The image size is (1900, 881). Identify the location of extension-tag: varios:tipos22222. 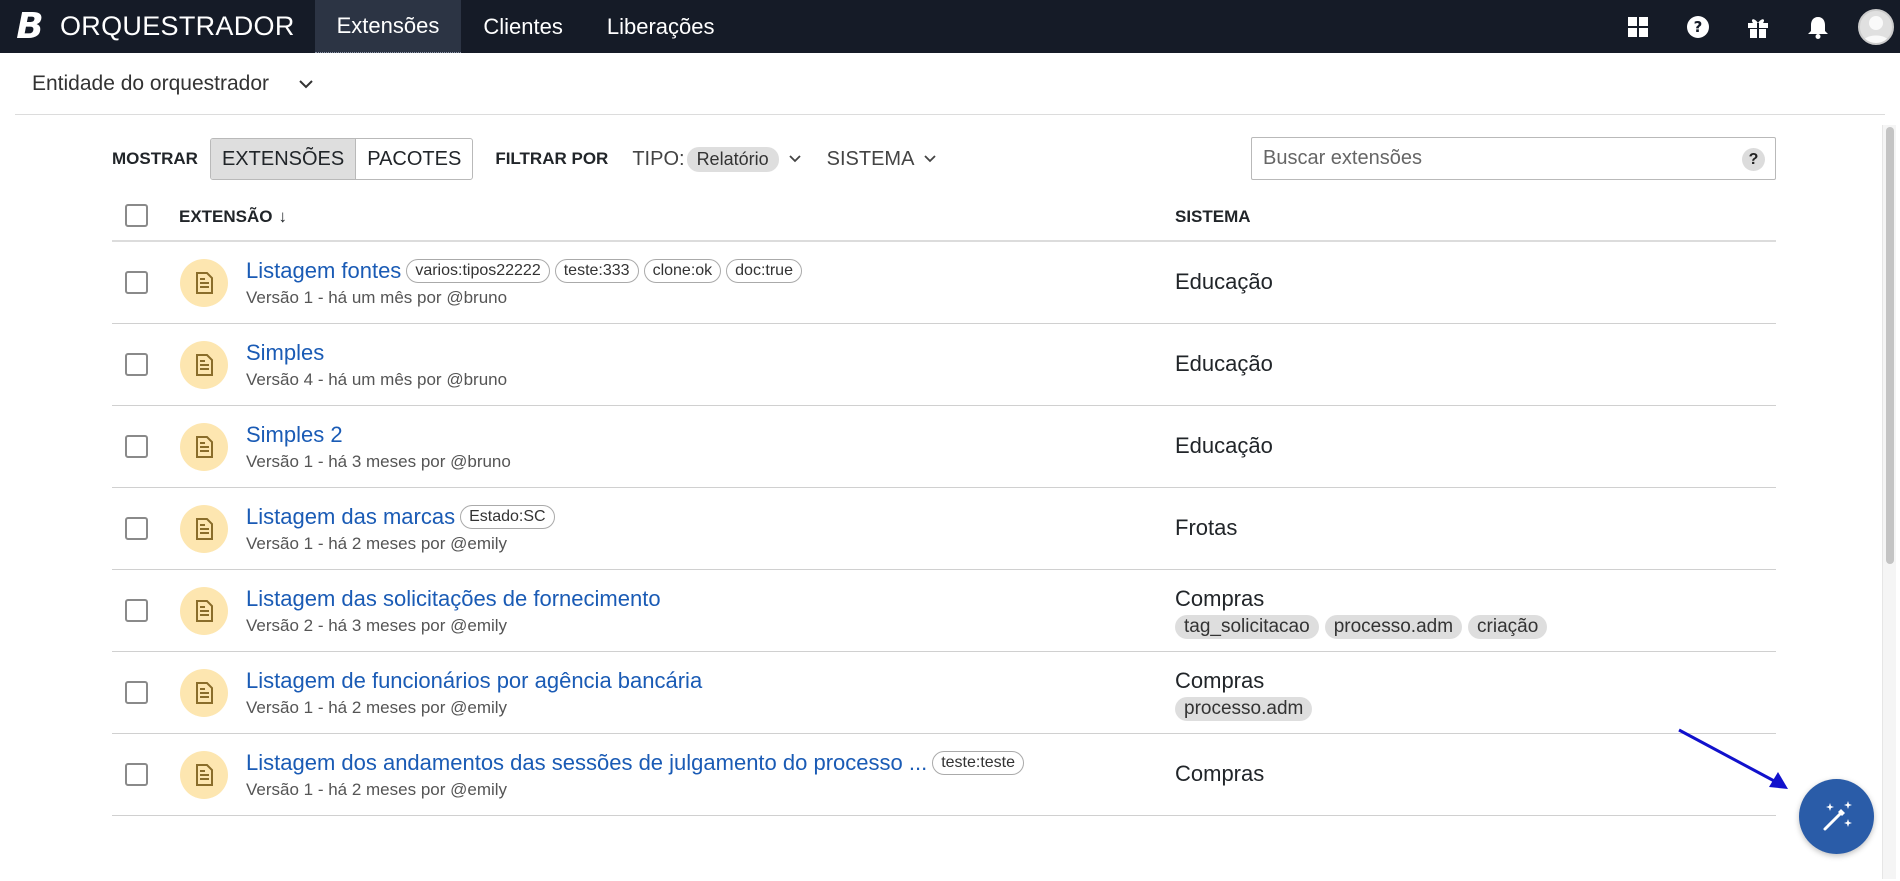
(478, 271).